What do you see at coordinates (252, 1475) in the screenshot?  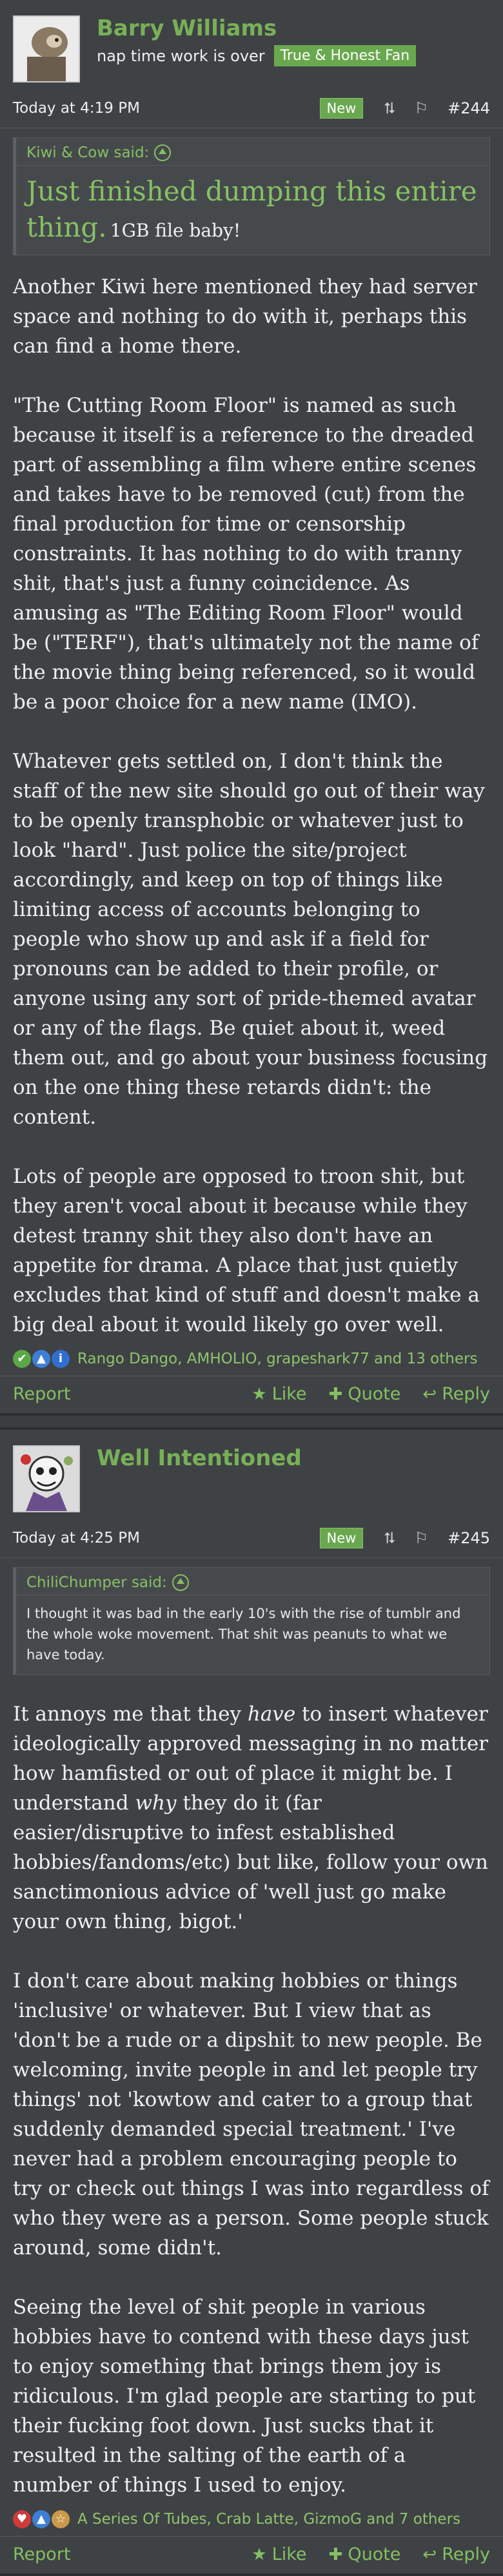 I see `post-user-header: Well Intentioned` at bounding box center [252, 1475].